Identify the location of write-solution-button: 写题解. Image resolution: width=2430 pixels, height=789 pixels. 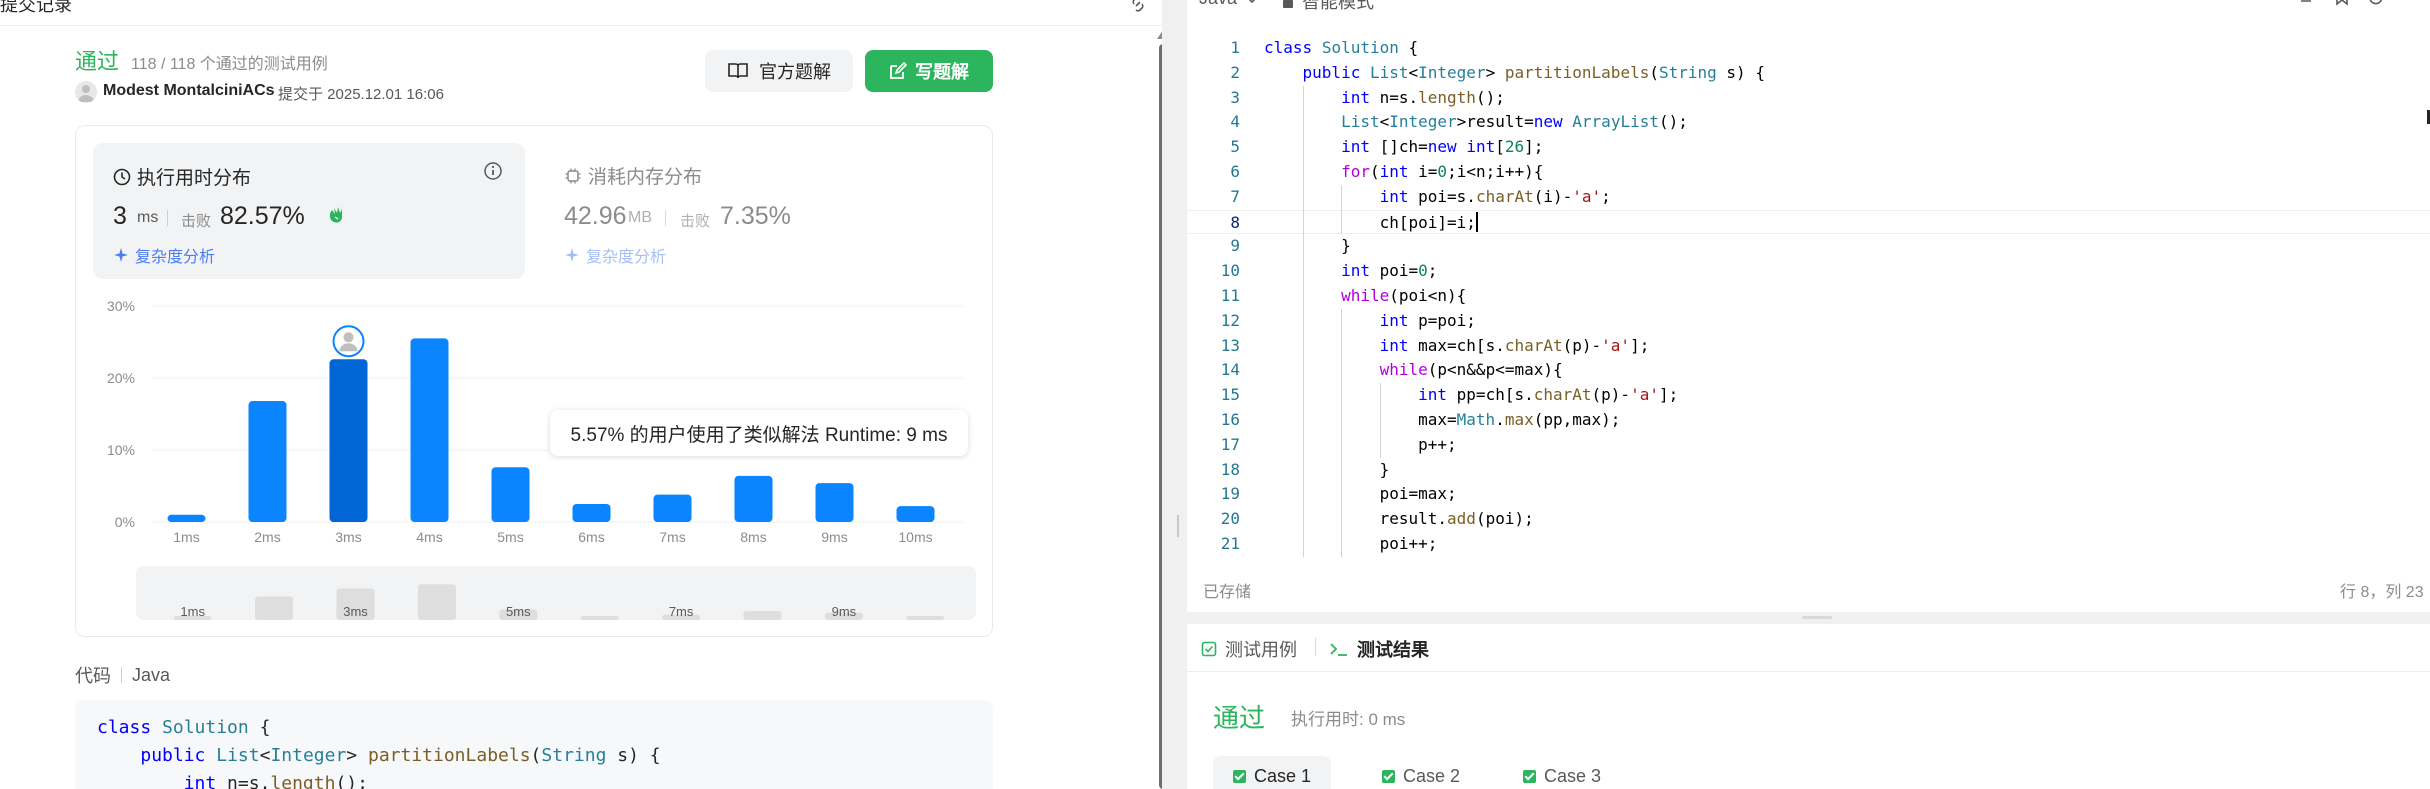
(929, 71).